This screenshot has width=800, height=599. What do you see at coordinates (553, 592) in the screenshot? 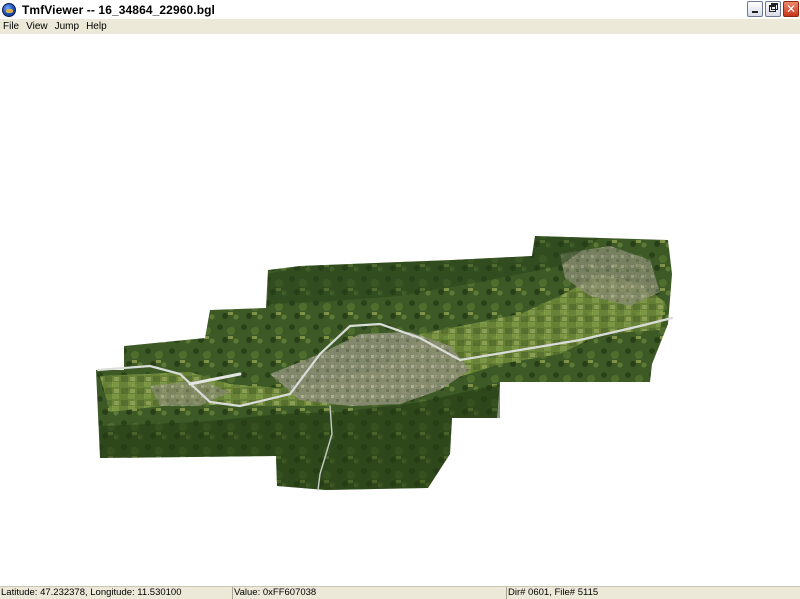
I see `status-dir-file: Dir# 0601, File# 5115` at bounding box center [553, 592].